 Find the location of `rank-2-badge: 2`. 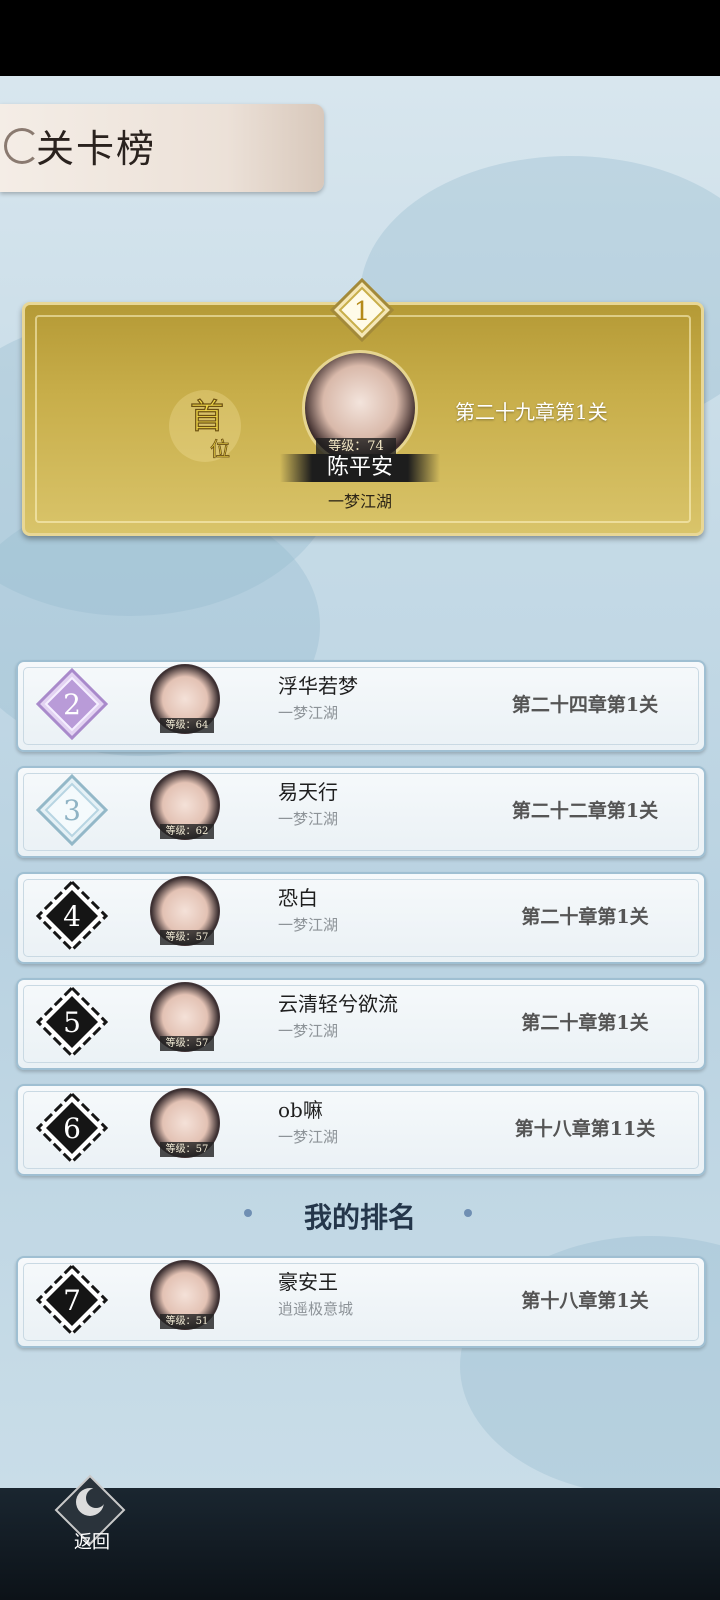

rank-2-badge: 2 is located at coordinates (72, 704).